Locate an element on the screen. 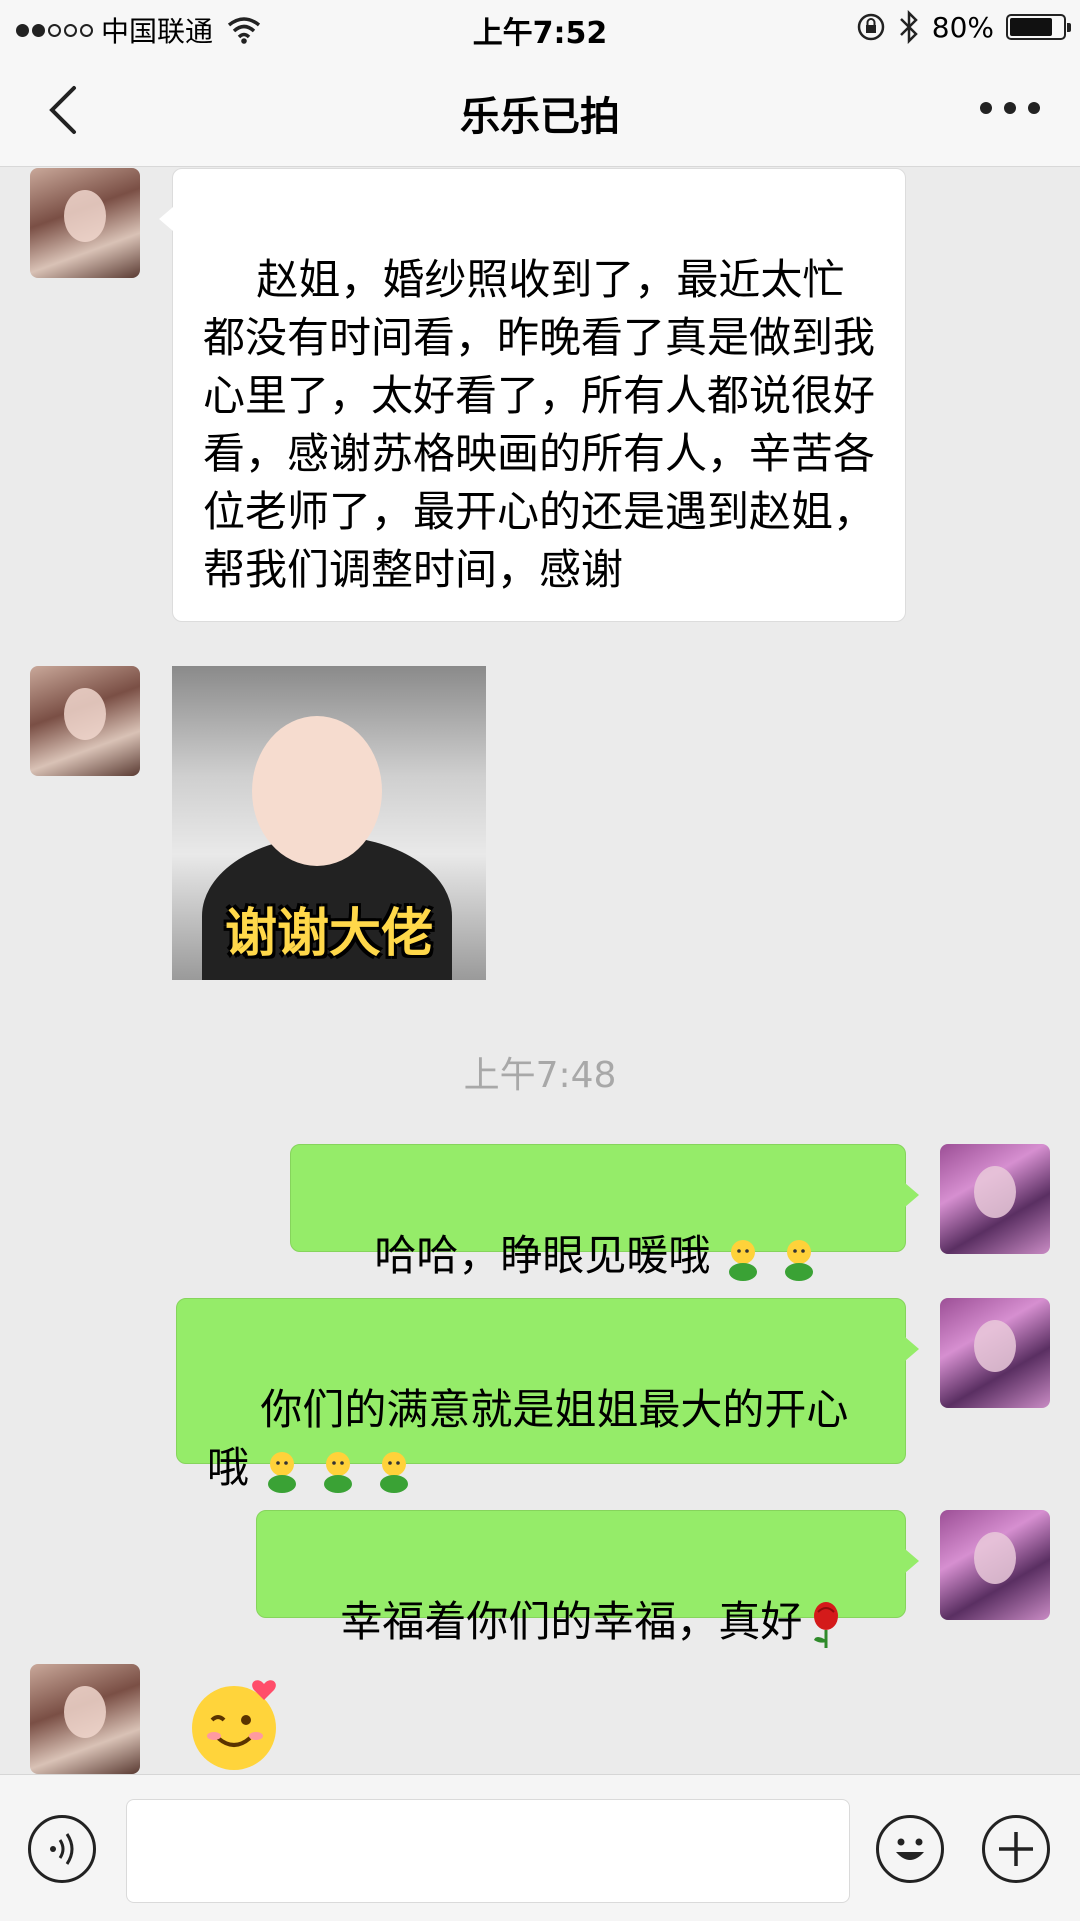  rose-emoji-icon is located at coordinates (826, 1624).